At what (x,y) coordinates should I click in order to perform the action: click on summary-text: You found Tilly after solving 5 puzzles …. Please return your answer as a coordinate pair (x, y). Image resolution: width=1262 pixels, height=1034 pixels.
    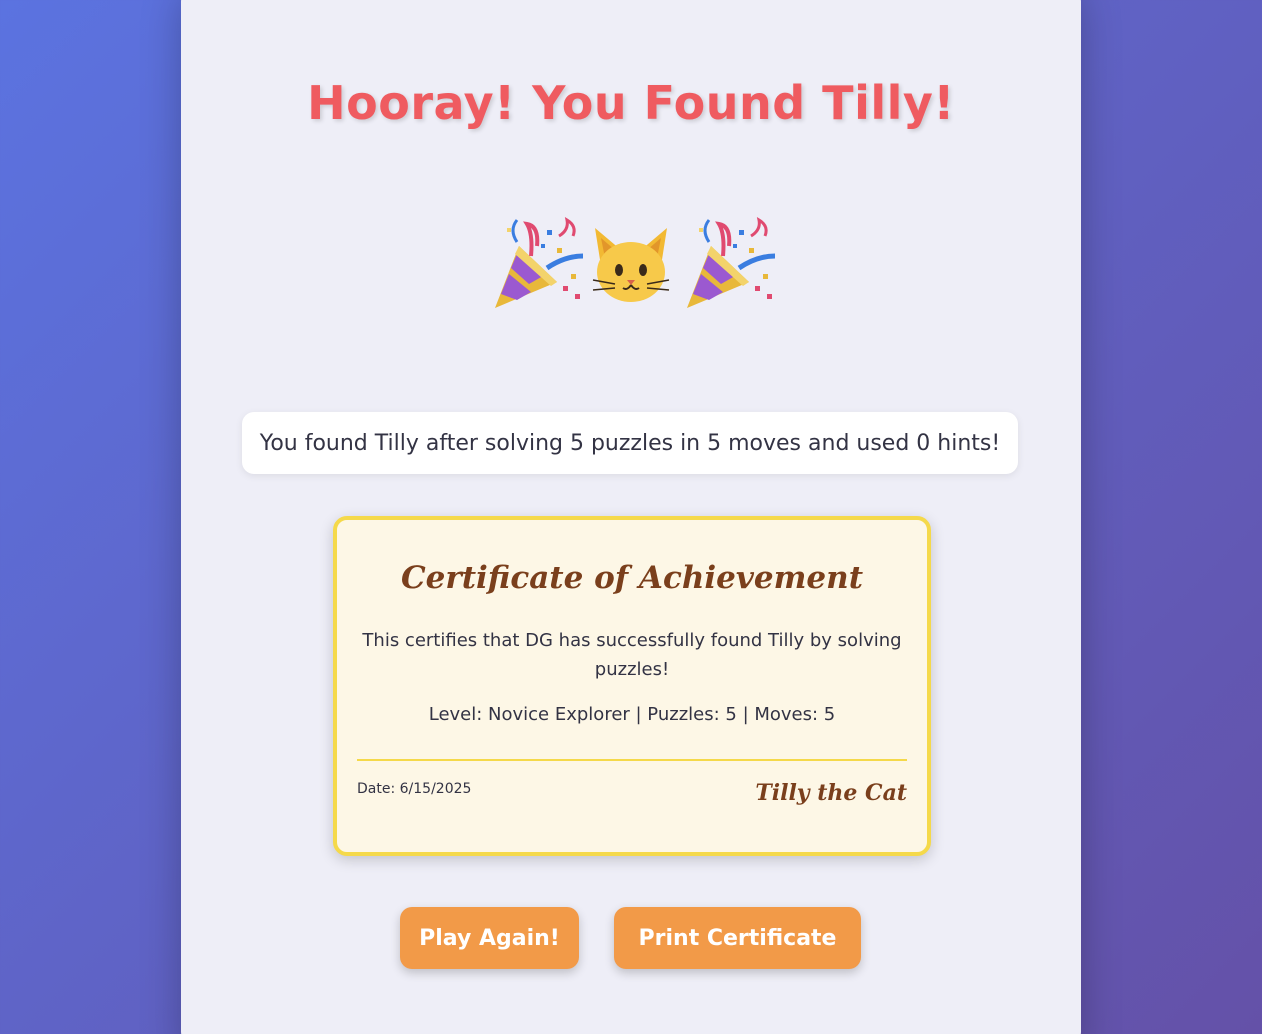
    Looking at the image, I should click on (630, 443).